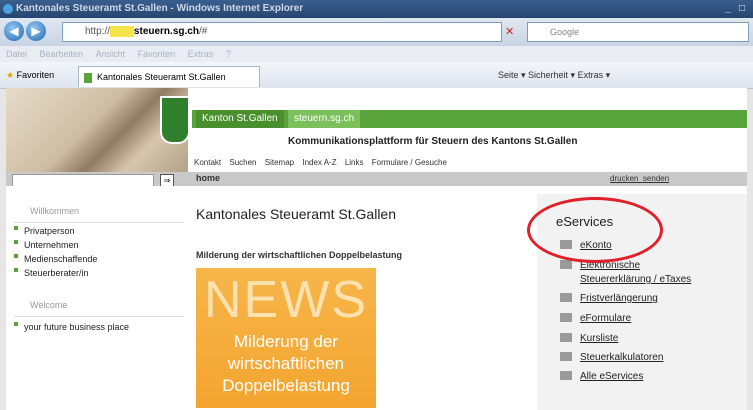  What do you see at coordinates (228, 54) in the screenshot?
I see `menu-help: ?` at bounding box center [228, 54].